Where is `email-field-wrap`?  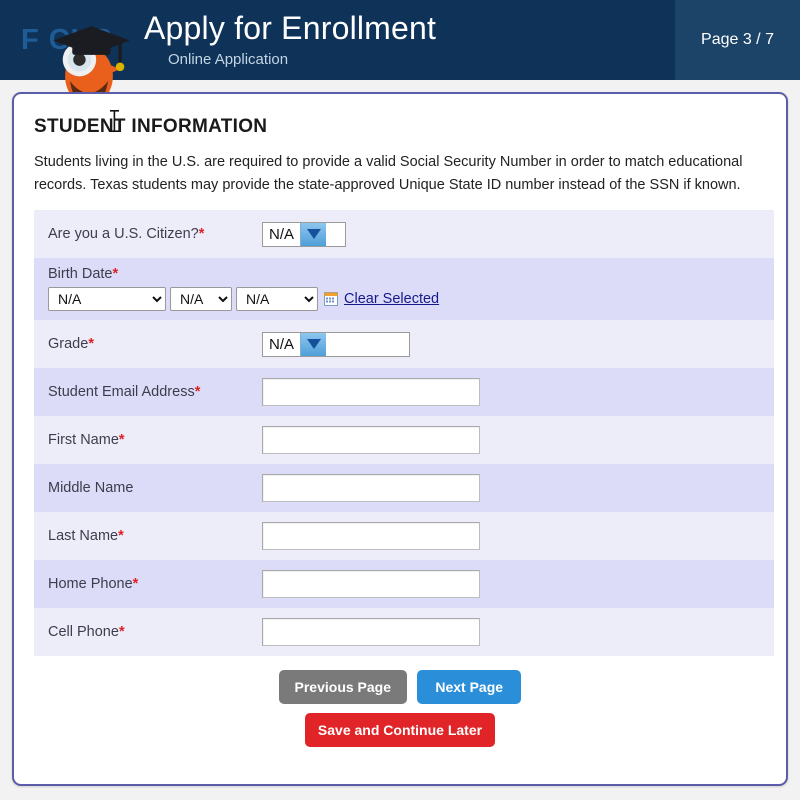 email-field-wrap is located at coordinates (518, 392).